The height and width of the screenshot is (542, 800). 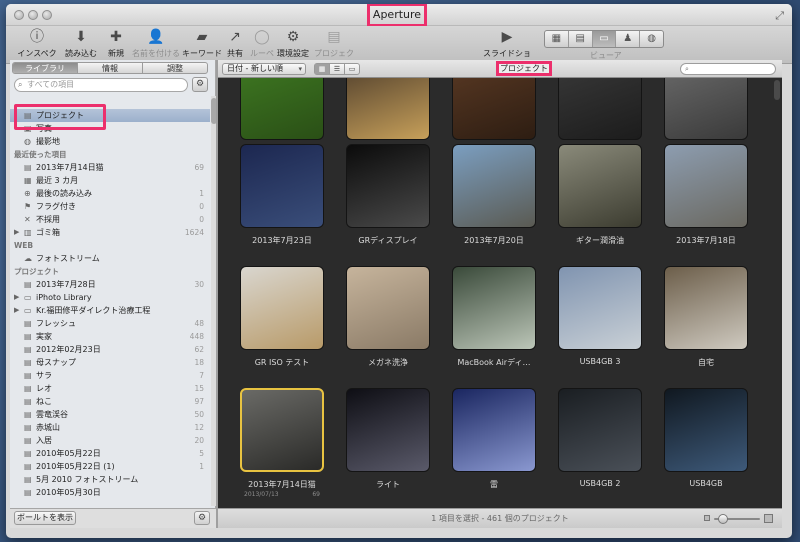 What do you see at coordinates (33, 15) in the screenshot?
I see `minimize-window-button` at bounding box center [33, 15].